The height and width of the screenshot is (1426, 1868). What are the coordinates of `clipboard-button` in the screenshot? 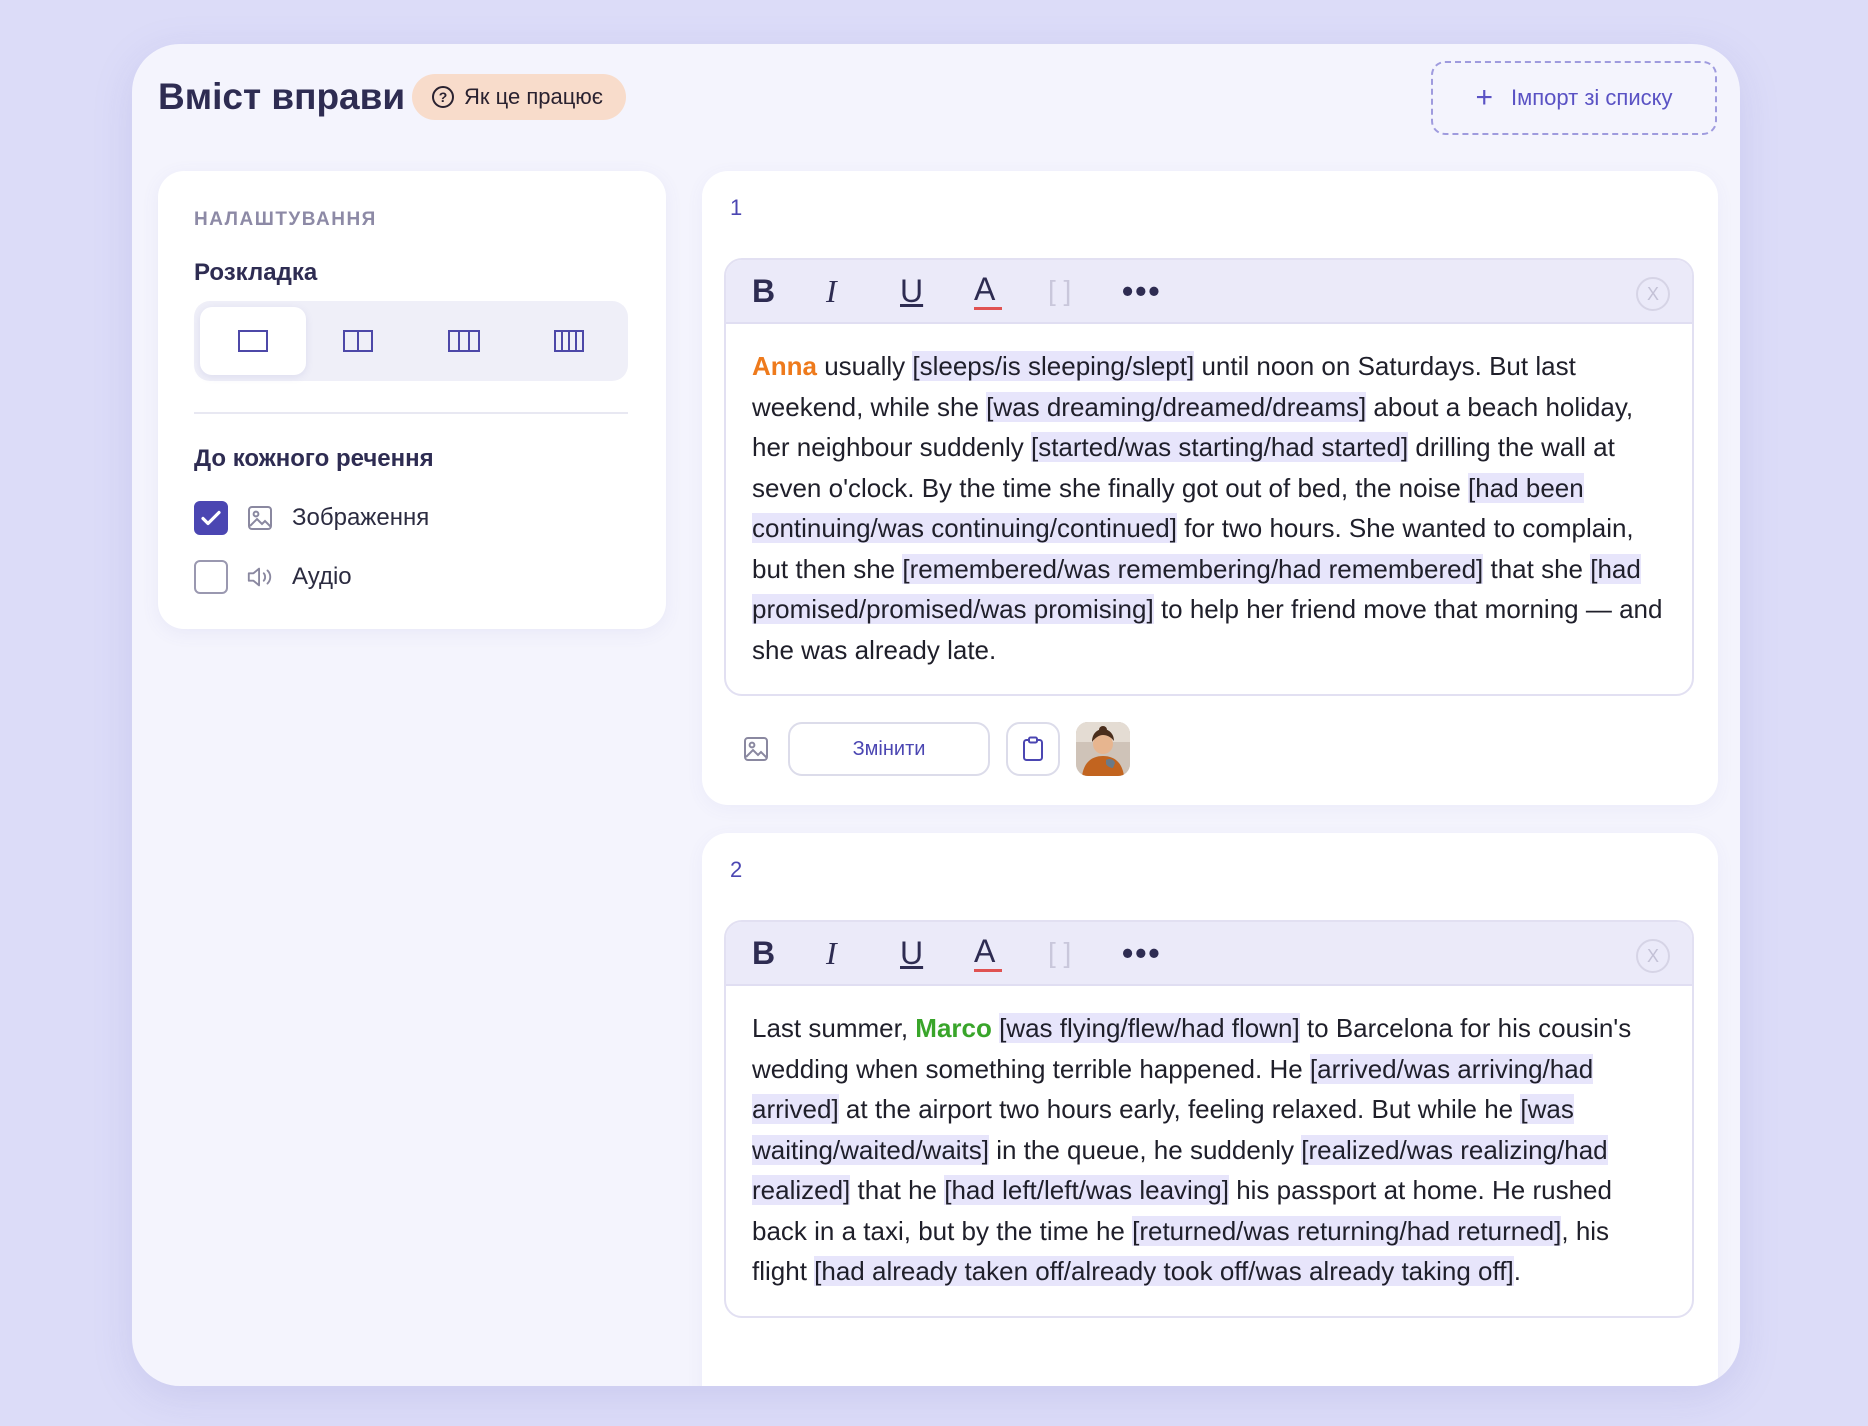 It's located at (1033, 749).